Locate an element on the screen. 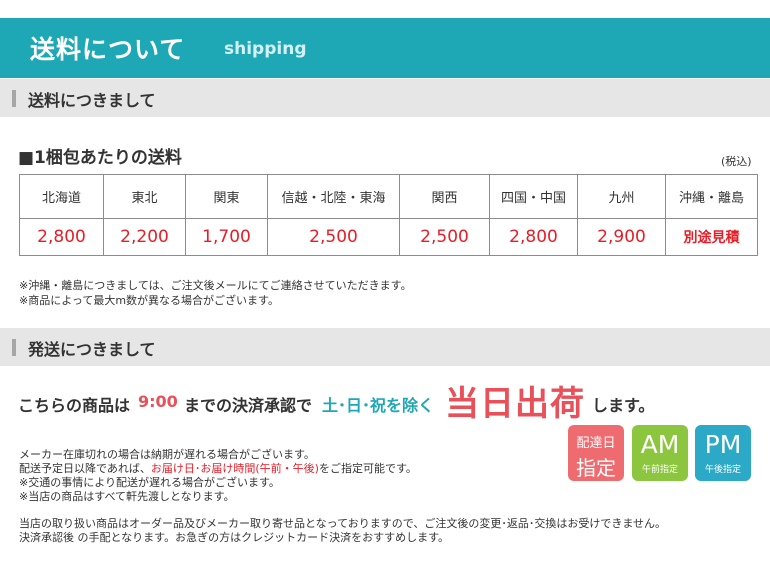 Image resolution: width=770 pixels, height=564 pixels. same-day-shipping: 当日出荷 is located at coordinates (515, 404).